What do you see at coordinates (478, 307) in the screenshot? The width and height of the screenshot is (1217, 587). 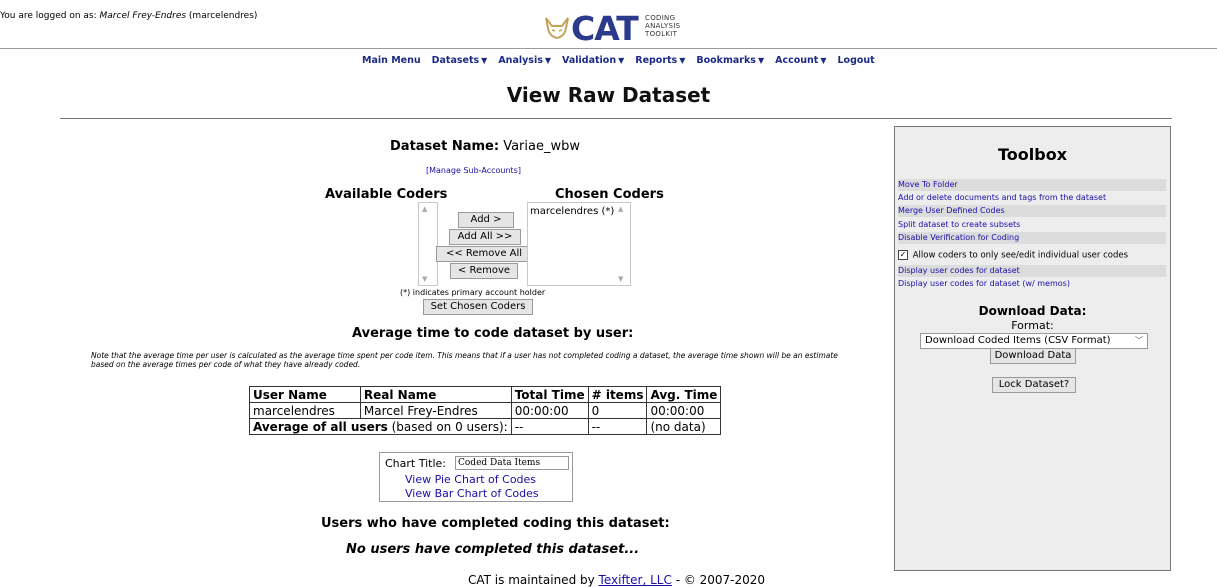 I see `set-chosen-coders-button: Set Chosen Coders` at bounding box center [478, 307].